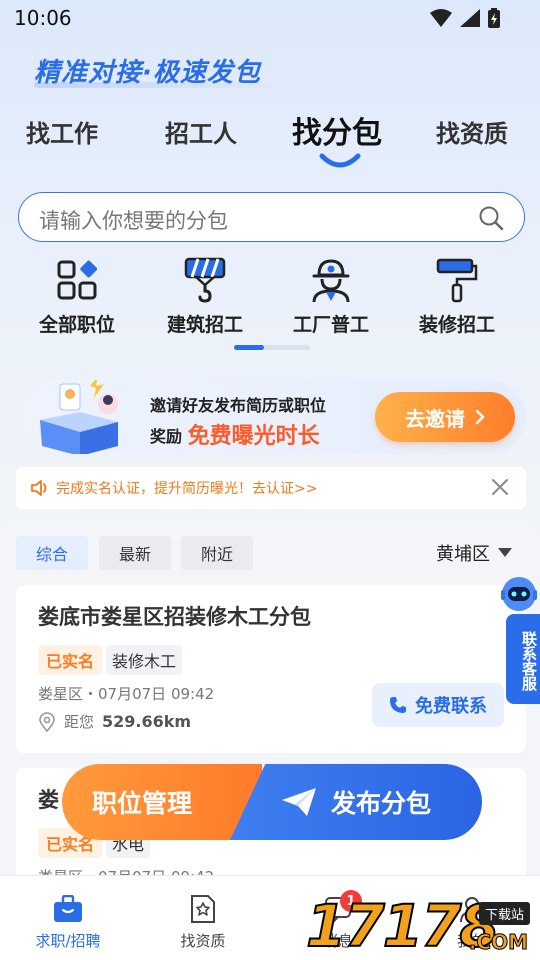 The height and width of the screenshot is (960, 540). I want to click on status-bar: 10:06, so click(270, 18).